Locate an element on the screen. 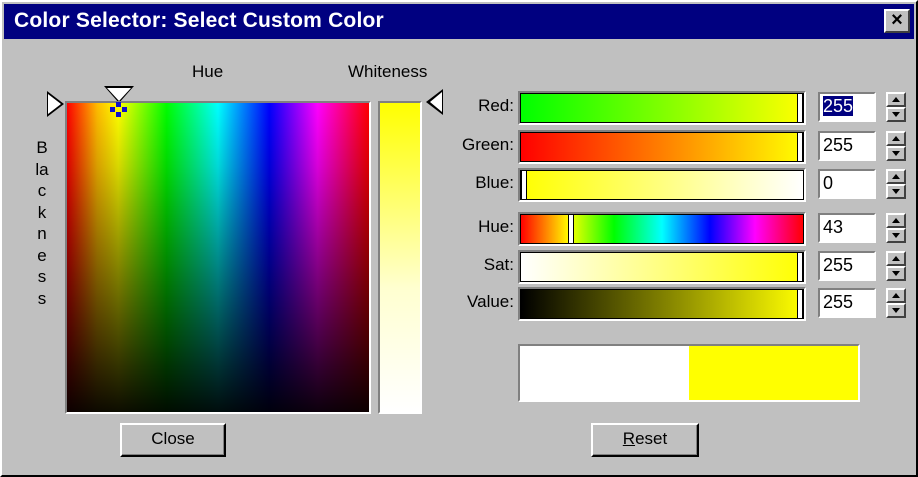 The height and width of the screenshot is (477, 918). value-input: 43 is located at coordinates (847, 228).